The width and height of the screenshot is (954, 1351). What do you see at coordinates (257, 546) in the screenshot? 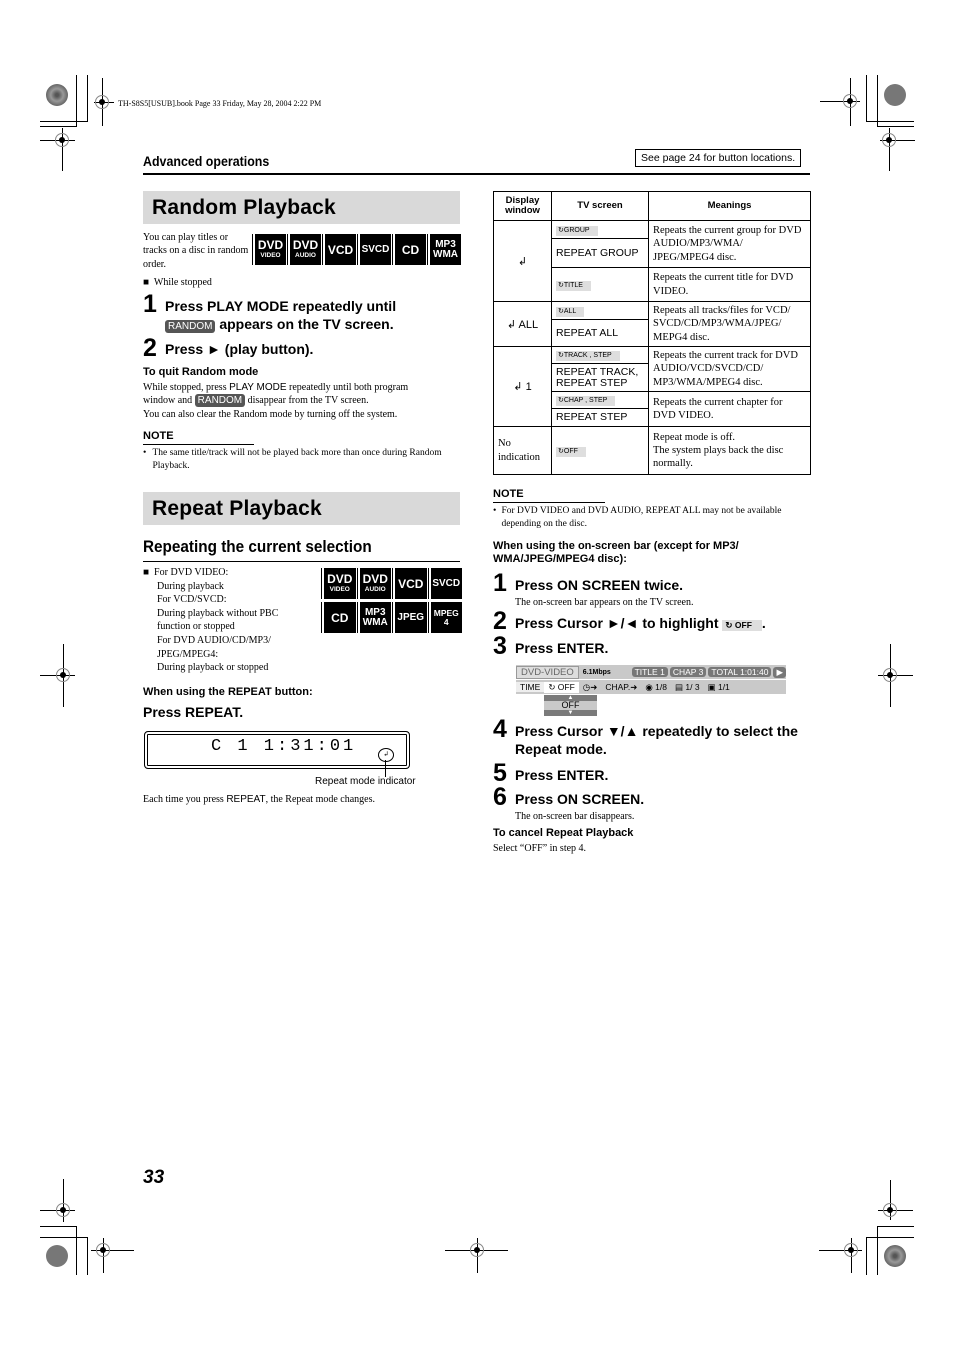
I see `repeating-current-selection-heading: Repeating the current selection` at bounding box center [257, 546].